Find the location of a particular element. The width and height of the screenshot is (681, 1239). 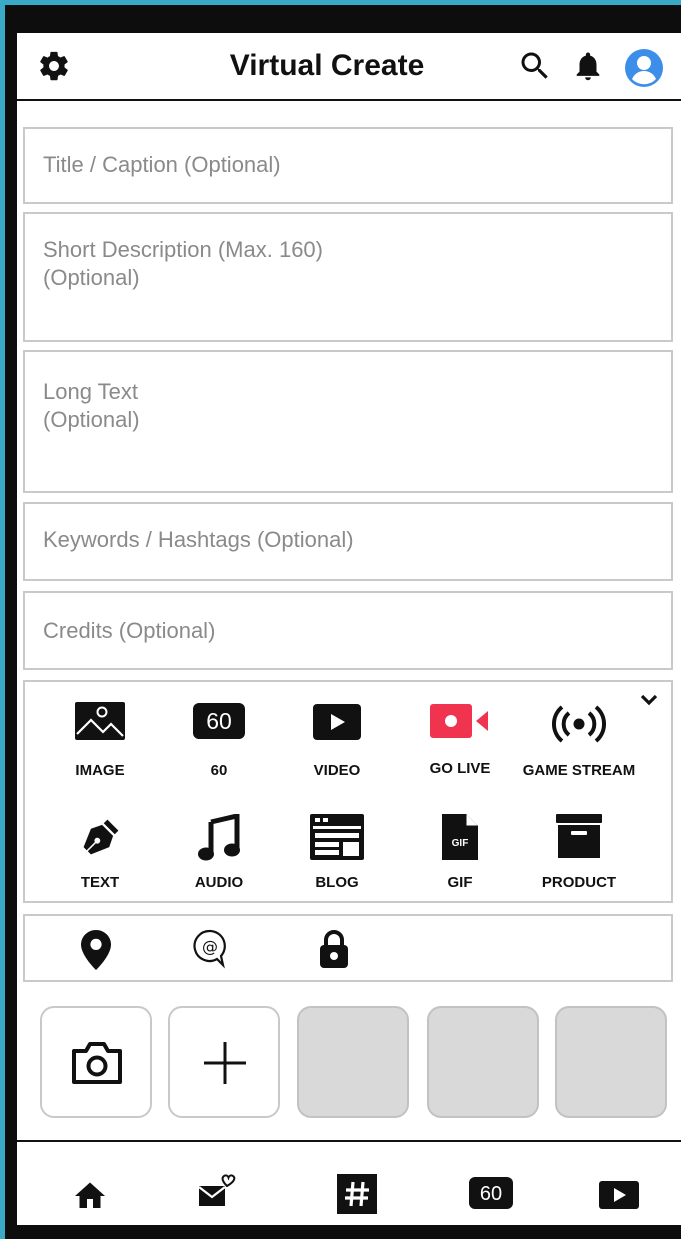

media-type-text: TEXT is located at coordinates (100, 854).